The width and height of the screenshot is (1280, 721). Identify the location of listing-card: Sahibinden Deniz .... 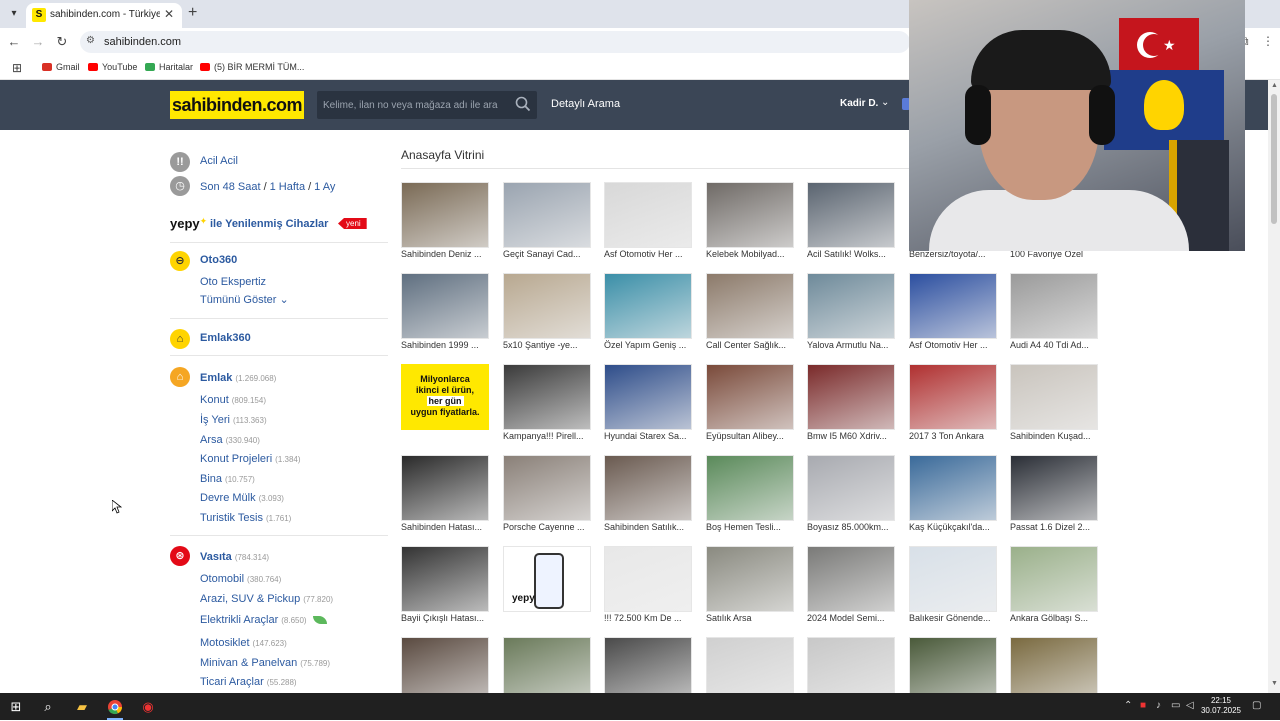
(445, 222).